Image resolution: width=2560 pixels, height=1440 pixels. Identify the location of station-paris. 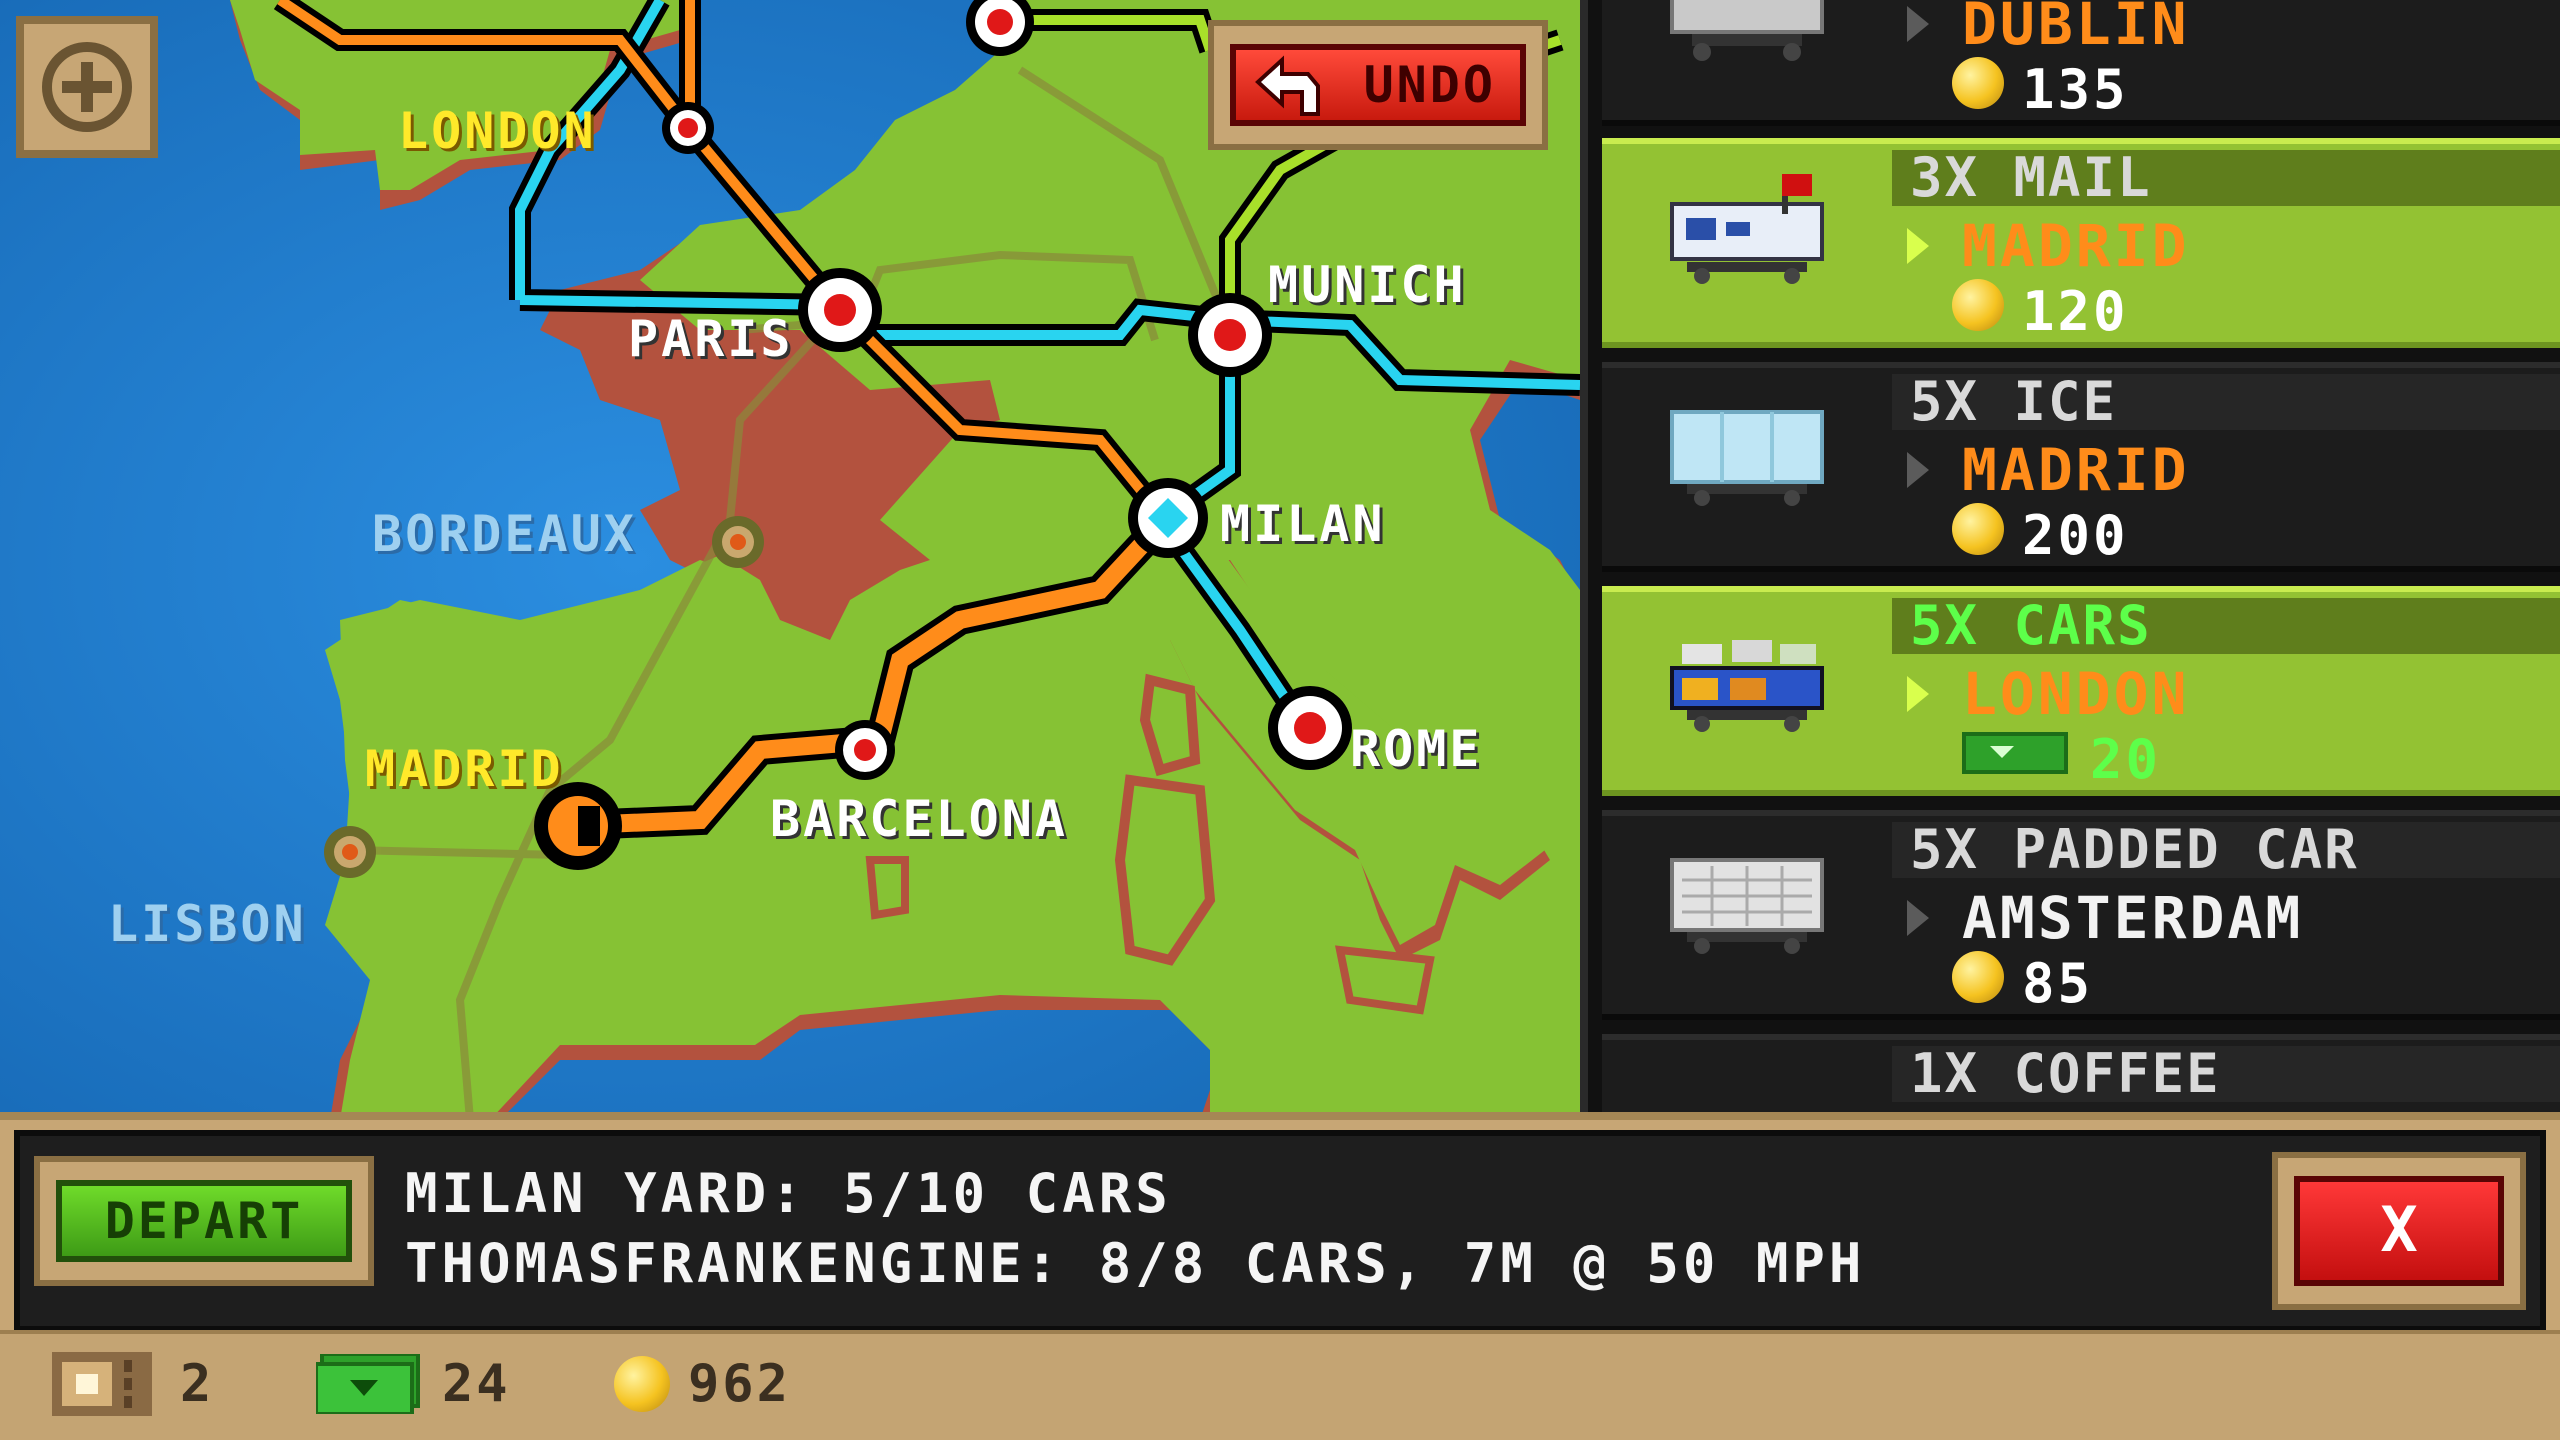
(840, 310).